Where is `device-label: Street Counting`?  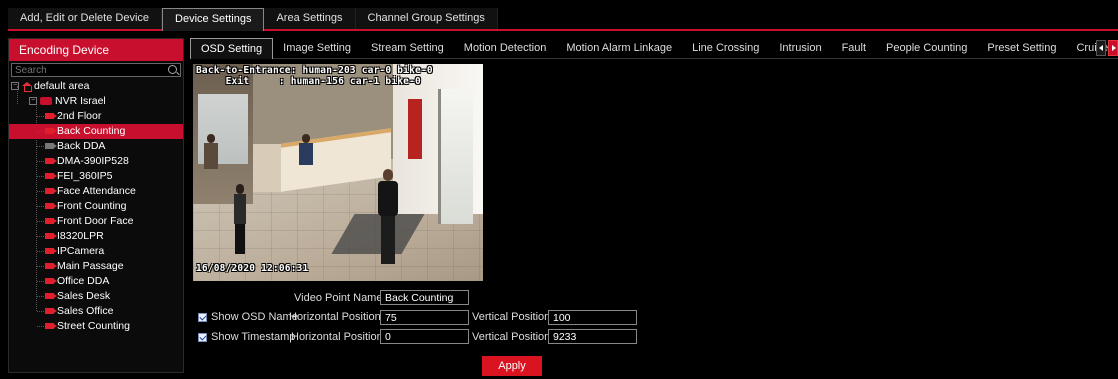
device-label: Street Counting is located at coordinates (93, 326).